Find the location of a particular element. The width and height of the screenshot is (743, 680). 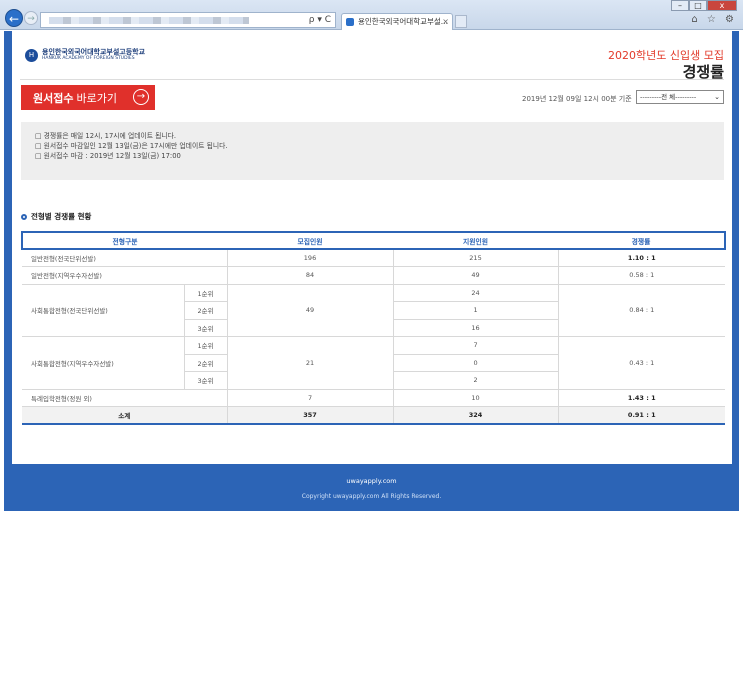

category-select: ---------전 체--------- ⌄ is located at coordinates (680, 97).